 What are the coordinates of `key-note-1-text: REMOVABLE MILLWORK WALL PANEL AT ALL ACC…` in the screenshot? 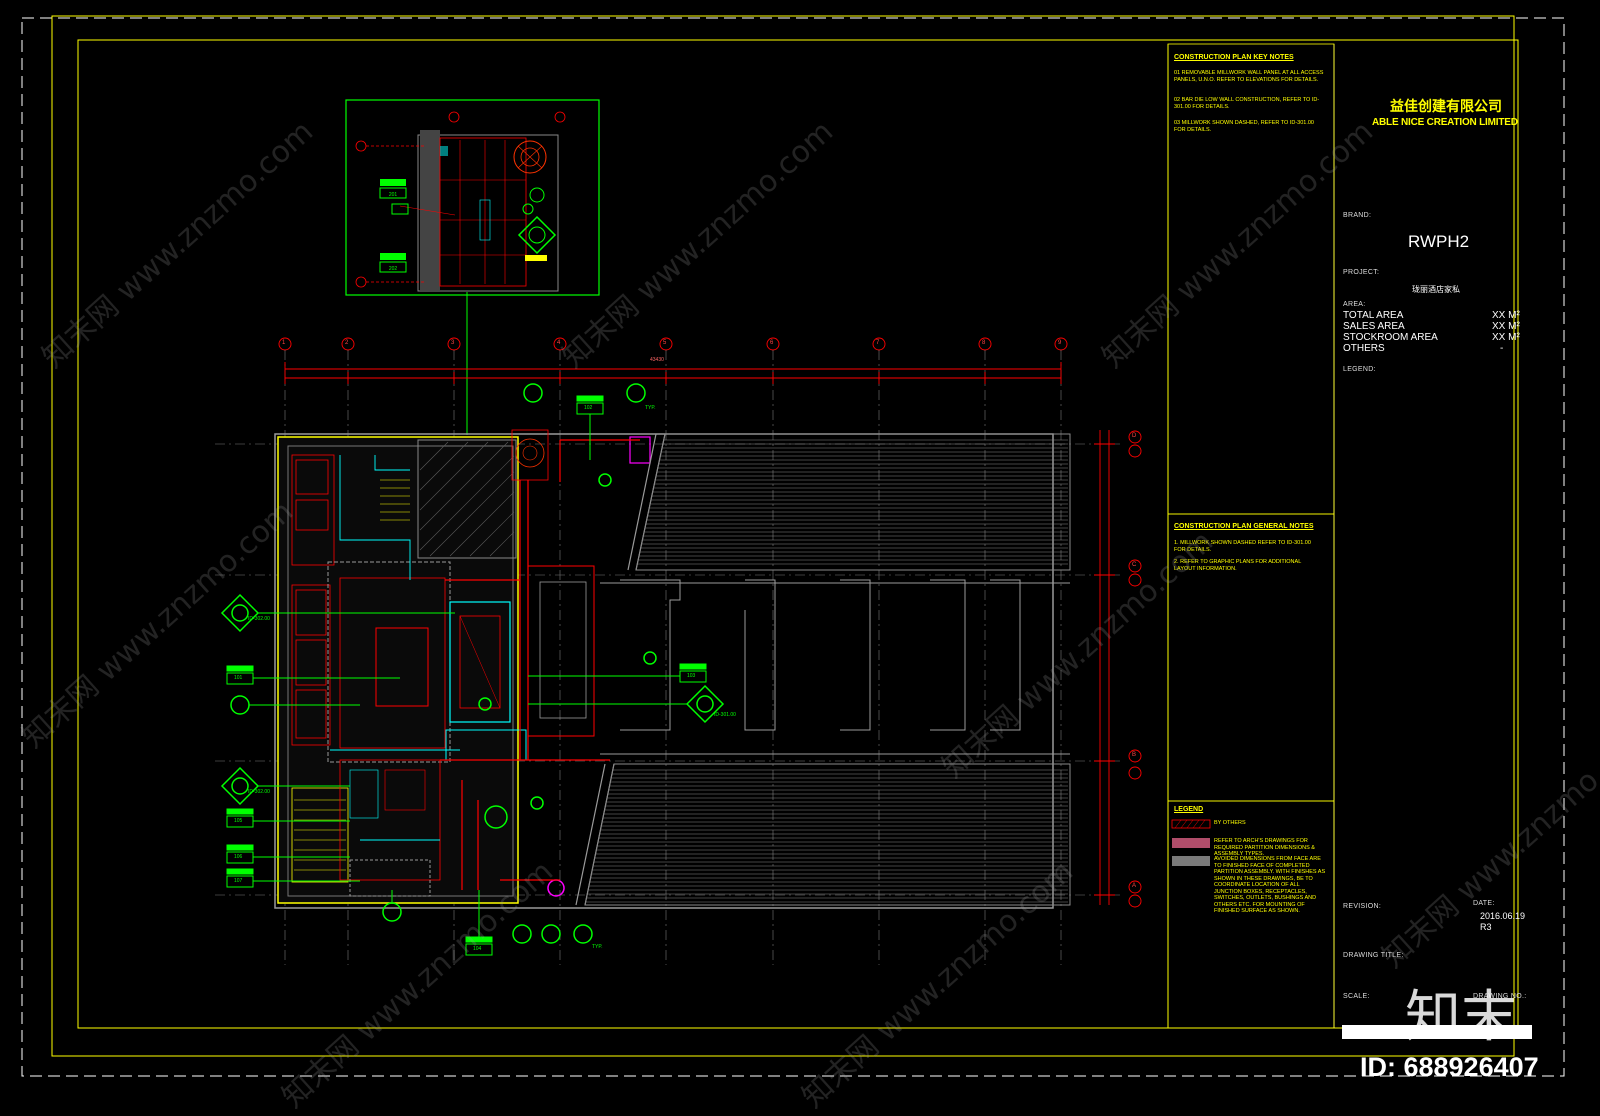 It's located at (1249, 76).